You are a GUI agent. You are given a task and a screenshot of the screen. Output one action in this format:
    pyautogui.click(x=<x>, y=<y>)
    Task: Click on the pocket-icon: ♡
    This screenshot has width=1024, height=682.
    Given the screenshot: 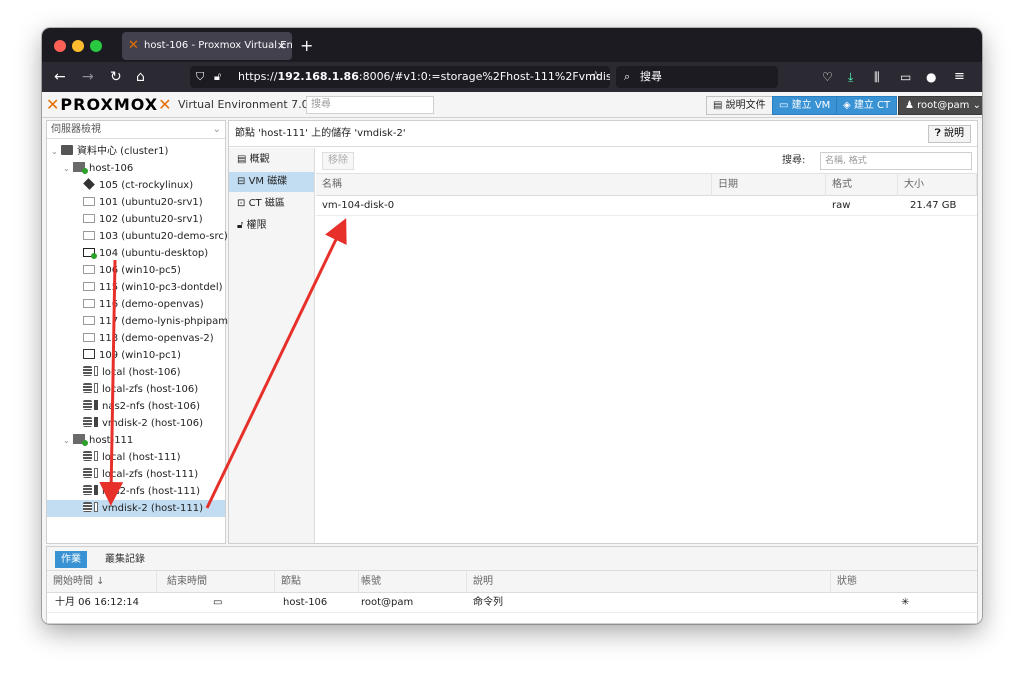 What is the action you would take?
    pyautogui.click(x=827, y=77)
    